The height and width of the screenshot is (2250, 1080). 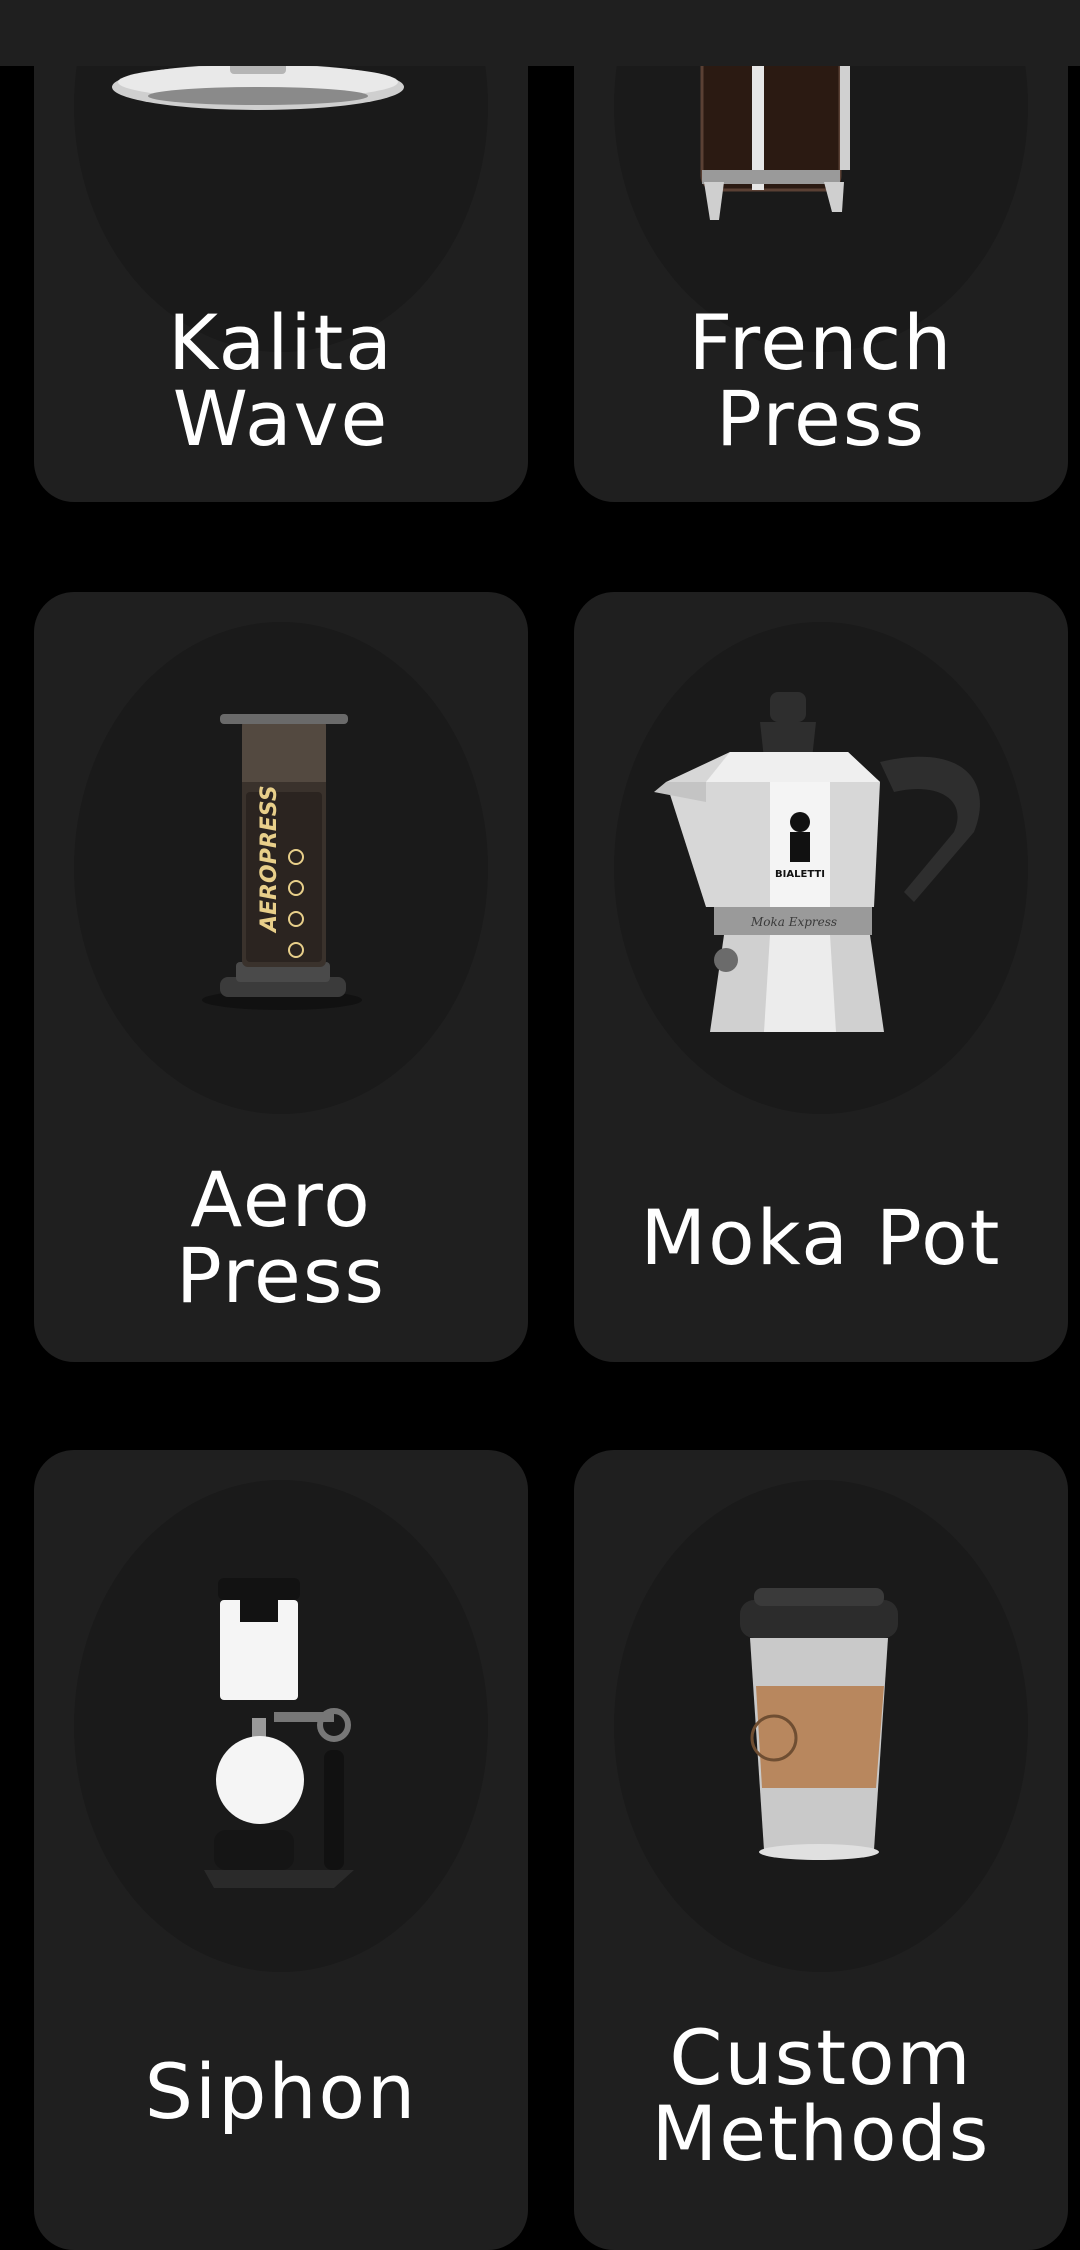 I want to click on app-top-bar, so click(x=540, y=33).